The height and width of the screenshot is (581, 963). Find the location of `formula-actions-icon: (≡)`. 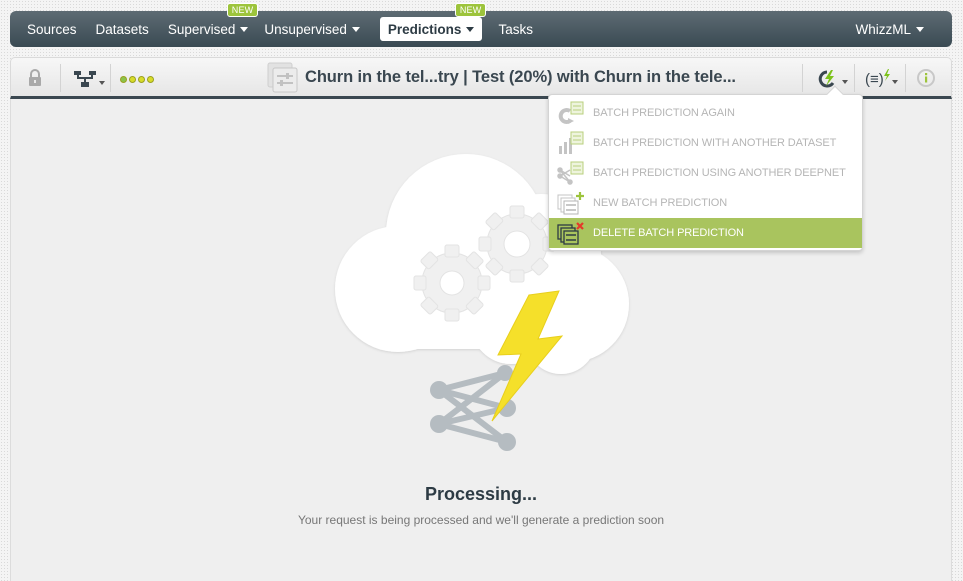

formula-actions-icon: (≡) is located at coordinates (881, 78).